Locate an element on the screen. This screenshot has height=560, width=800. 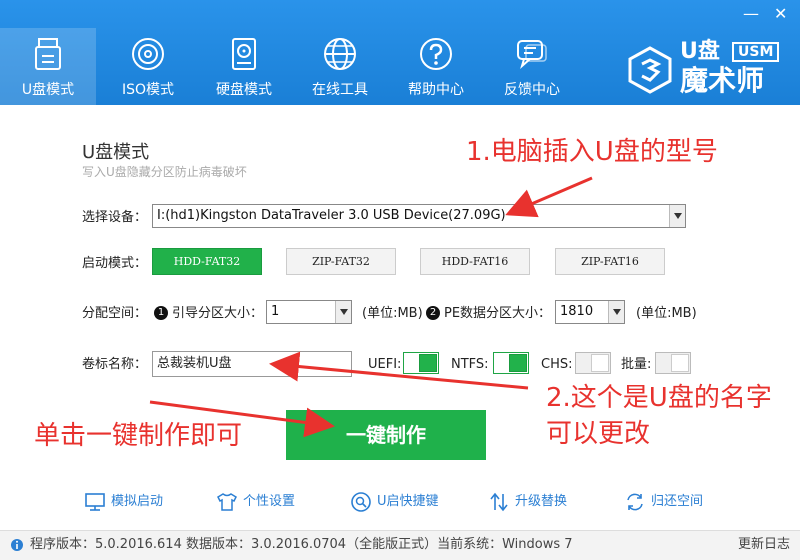
tool-label: 升级替换 is located at coordinates (541, 501).